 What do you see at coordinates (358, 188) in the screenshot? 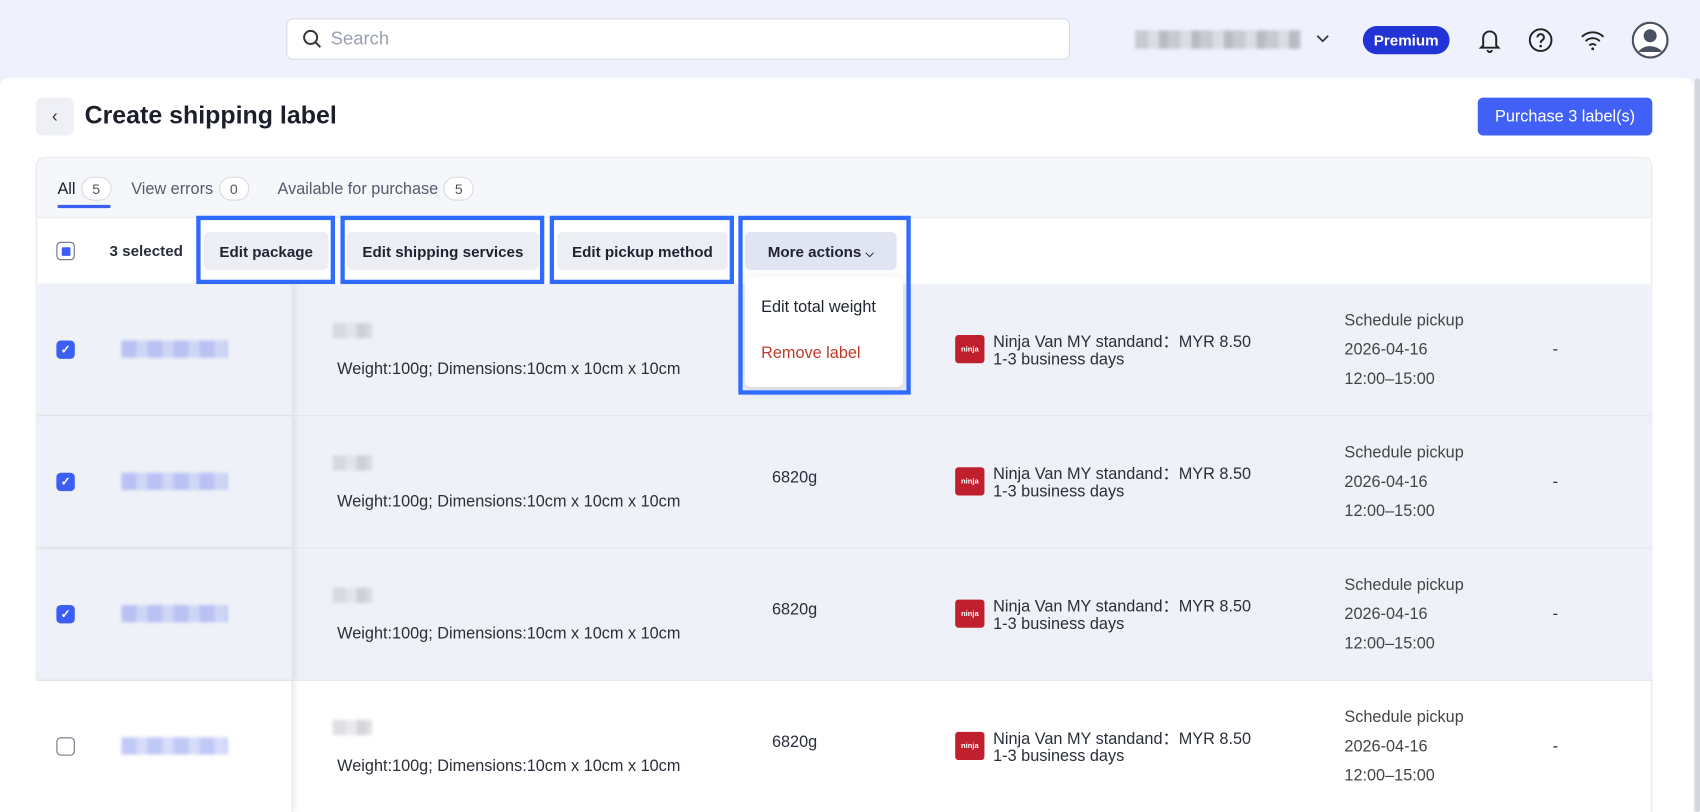
I see `tab-label: Available for purchase` at bounding box center [358, 188].